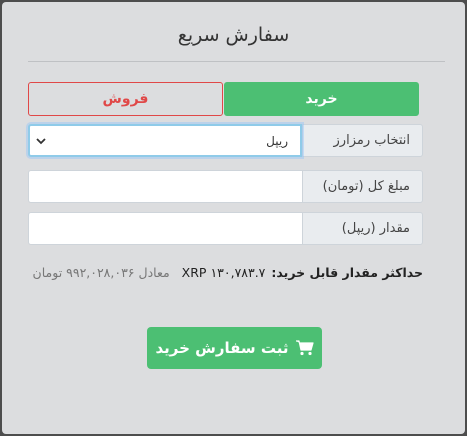 The height and width of the screenshot is (436, 467). I want to click on max-buy-equivalent: معادل ۹۹۲,۰۲۸,۰۳۶ تومان, so click(101, 272).